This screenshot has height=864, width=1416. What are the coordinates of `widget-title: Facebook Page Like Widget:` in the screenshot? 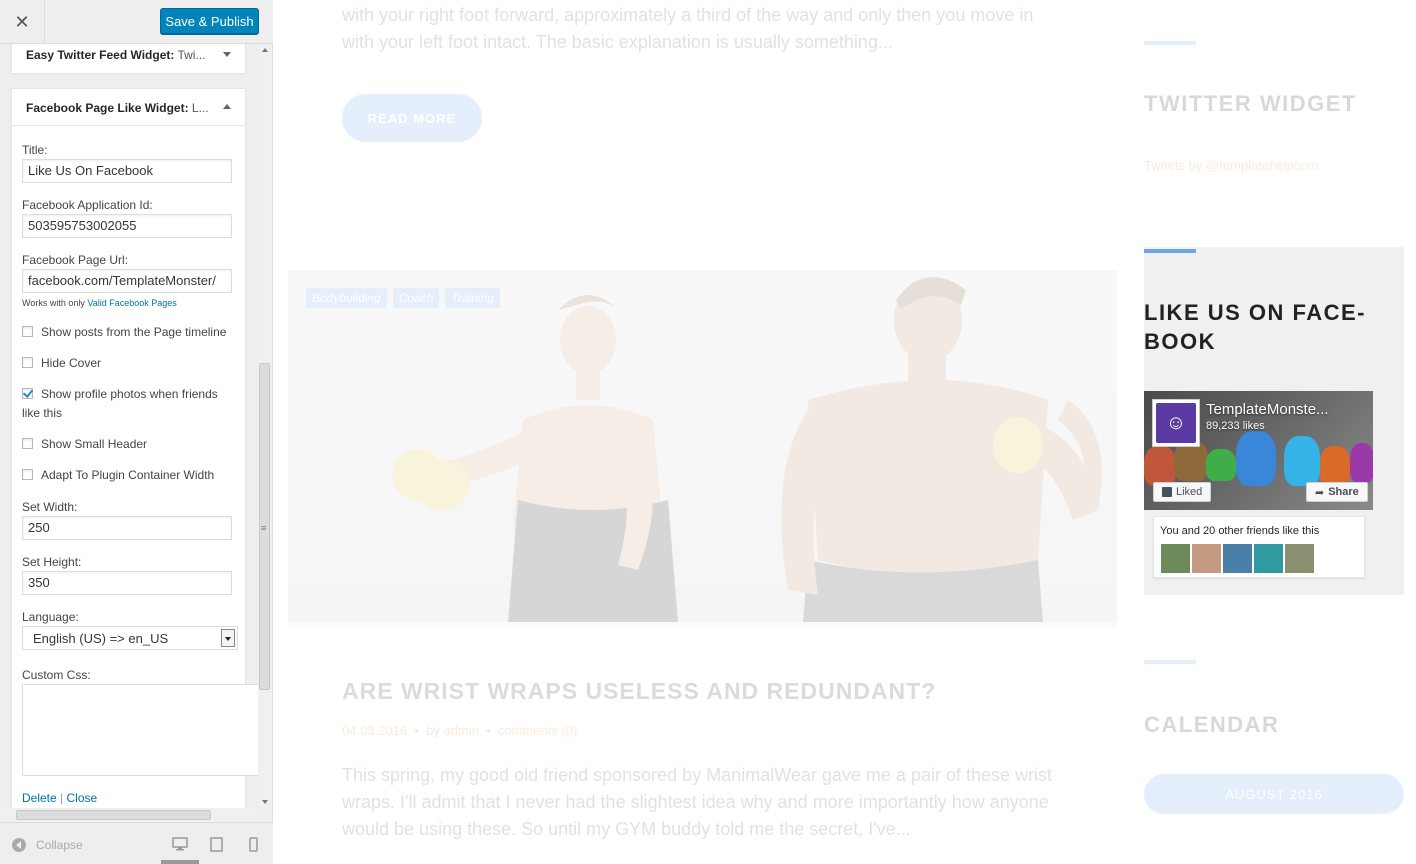 It's located at (107, 108).